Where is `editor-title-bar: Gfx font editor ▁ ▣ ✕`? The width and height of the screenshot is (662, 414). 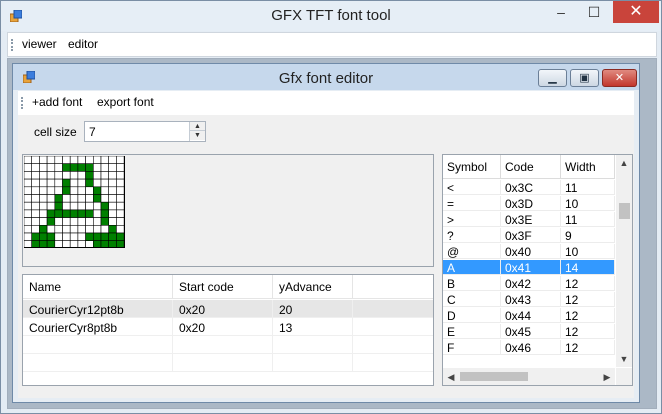 editor-title-bar: Gfx font editor ▁ ▣ ✕ is located at coordinates (326, 77).